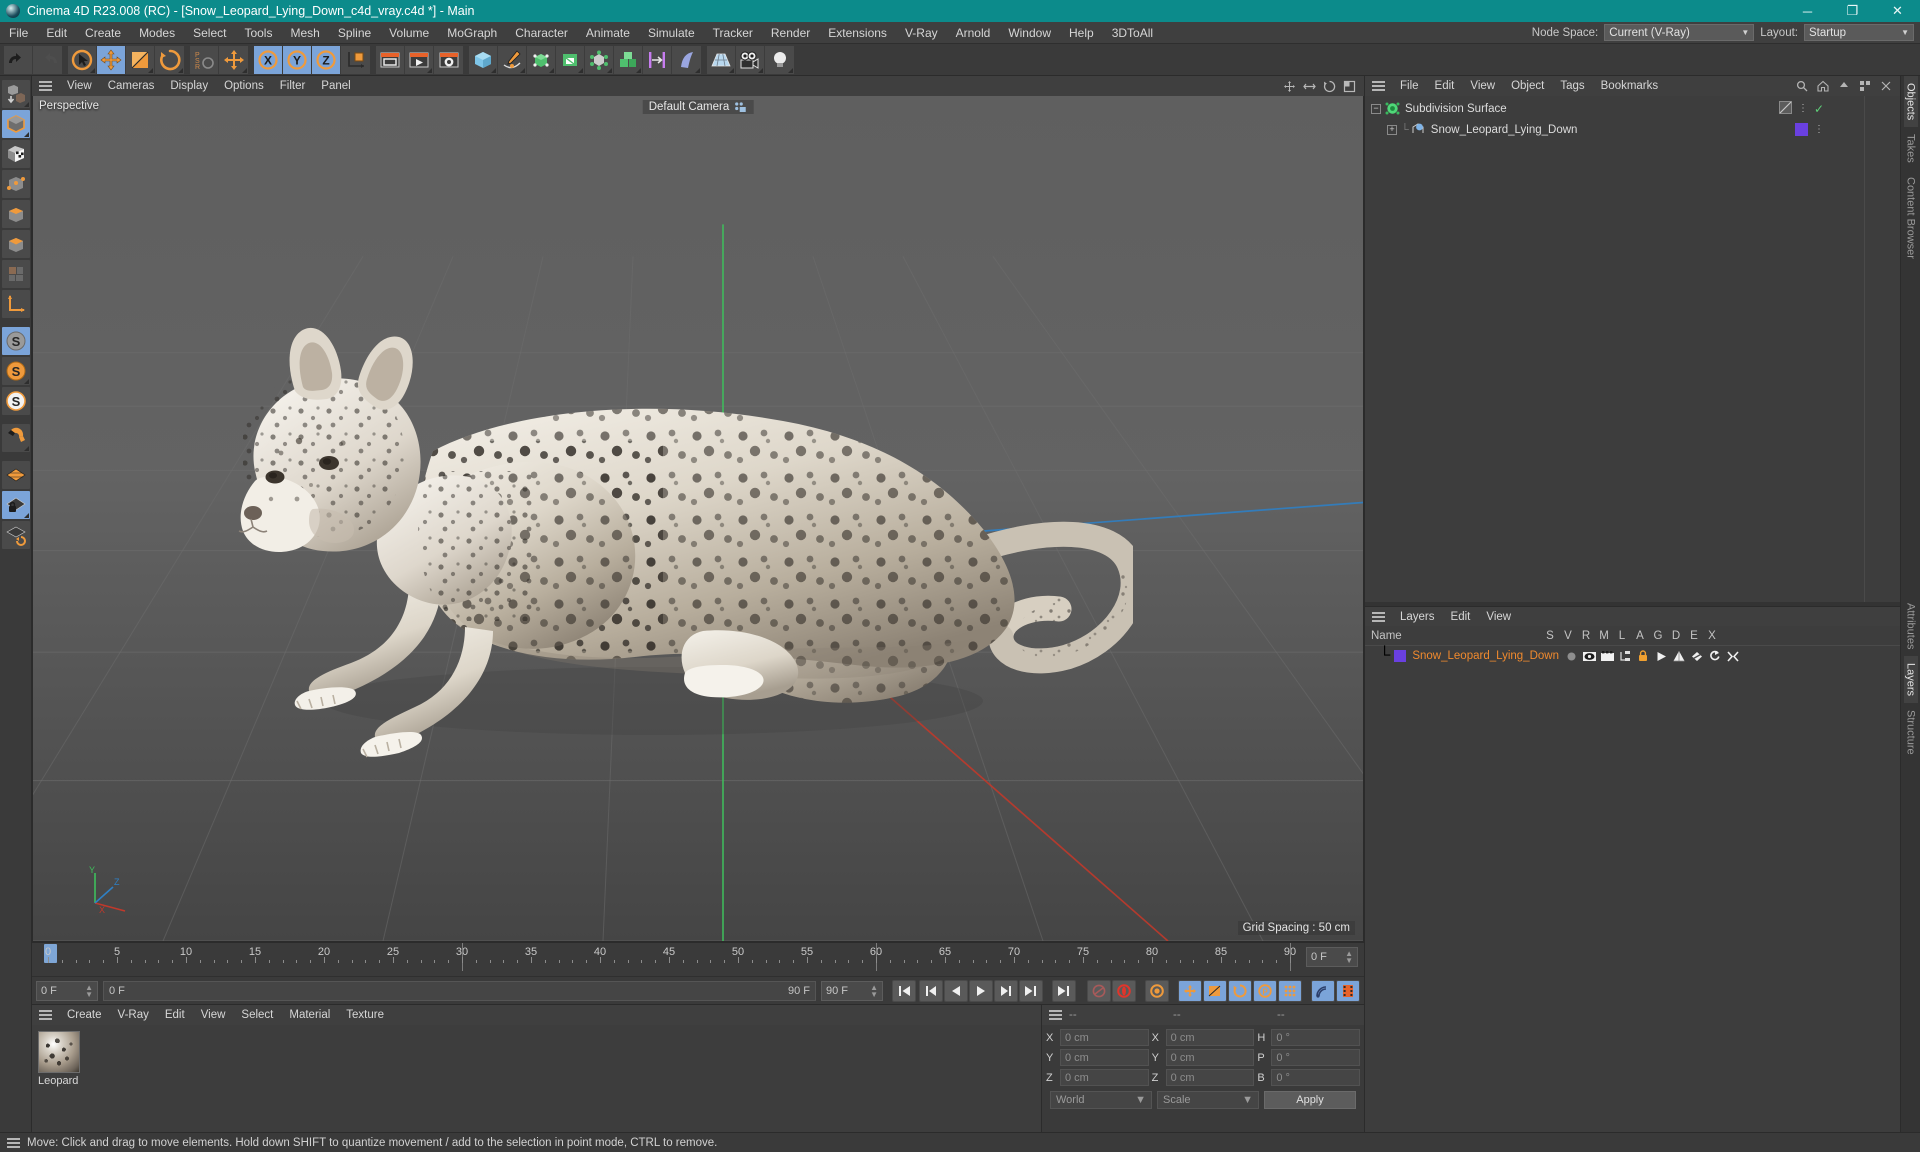 This screenshot has width=1920, height=1152. I want to click on object-row-snow-leopard: + └ Snow_Leopard_Lying_Down ⋮, so click(1614, 129).